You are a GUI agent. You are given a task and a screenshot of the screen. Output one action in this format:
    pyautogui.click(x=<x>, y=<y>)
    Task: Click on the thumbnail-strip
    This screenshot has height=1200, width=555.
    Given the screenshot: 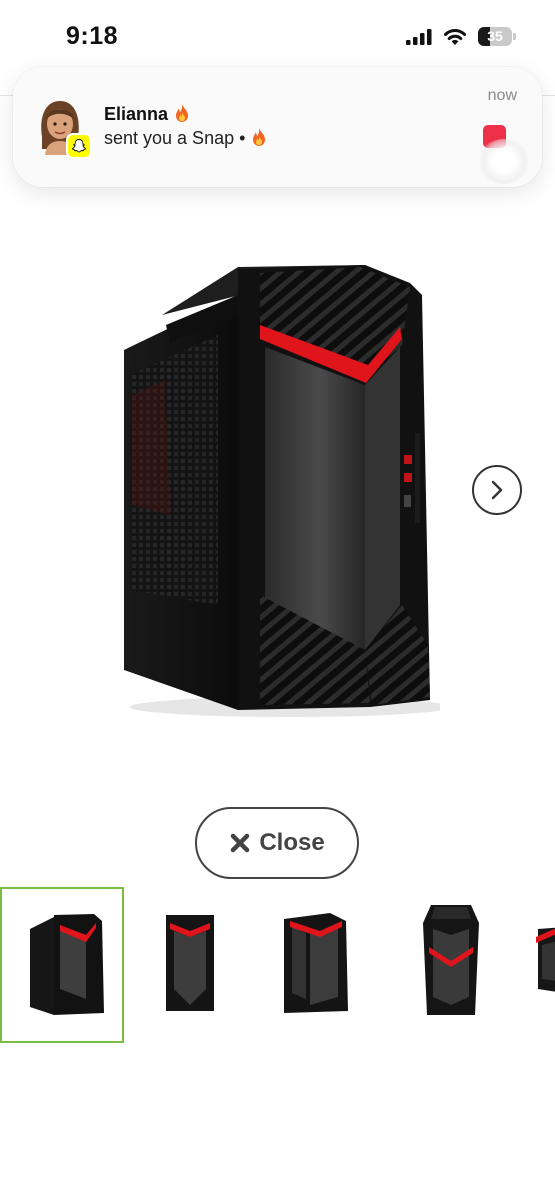 What is the action you would take?
    pyautogui.click(x=277, y=965)
    